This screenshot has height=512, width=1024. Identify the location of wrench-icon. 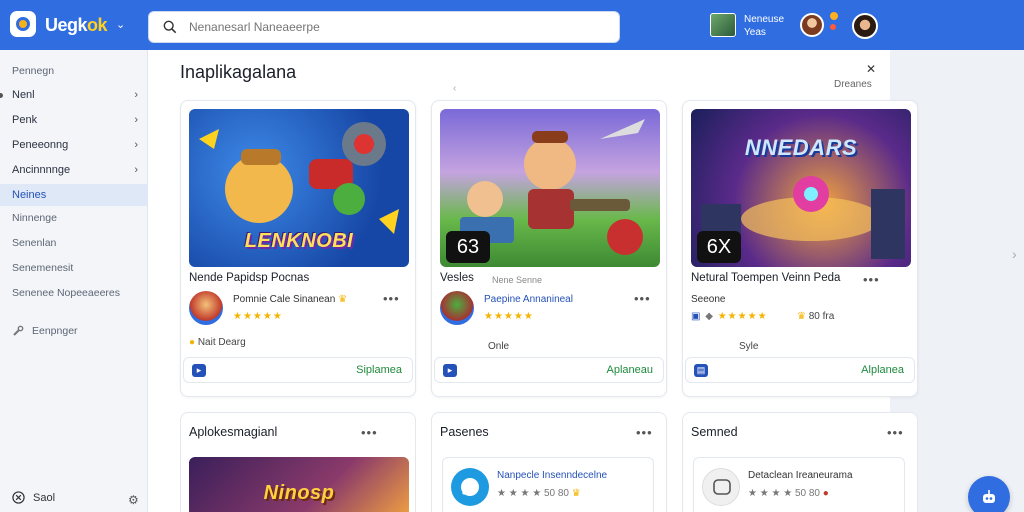
(18, 330).